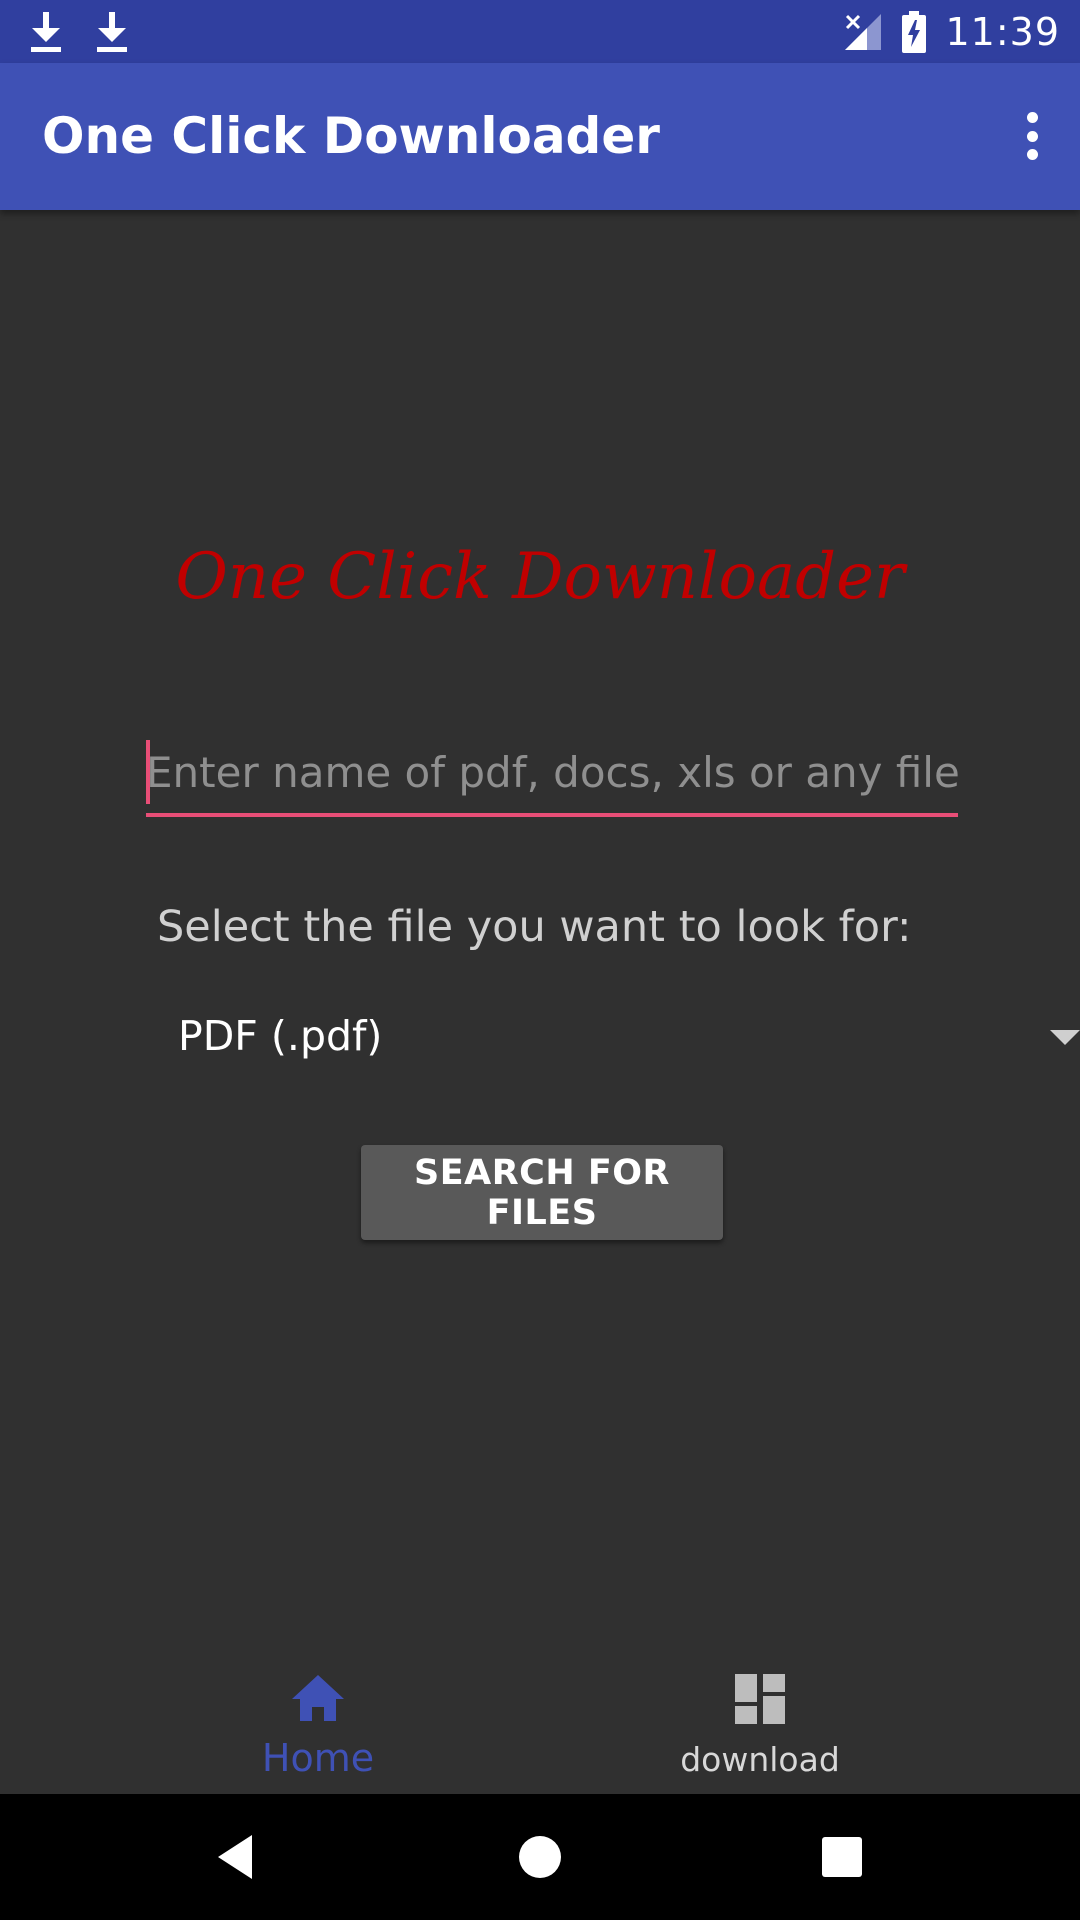 Image resolution: width=1080 pixels, height=1920 pixels. Describe the element at coordinates (1002, 32) in the screenshot. I see `status-time: 11:39` at that location.